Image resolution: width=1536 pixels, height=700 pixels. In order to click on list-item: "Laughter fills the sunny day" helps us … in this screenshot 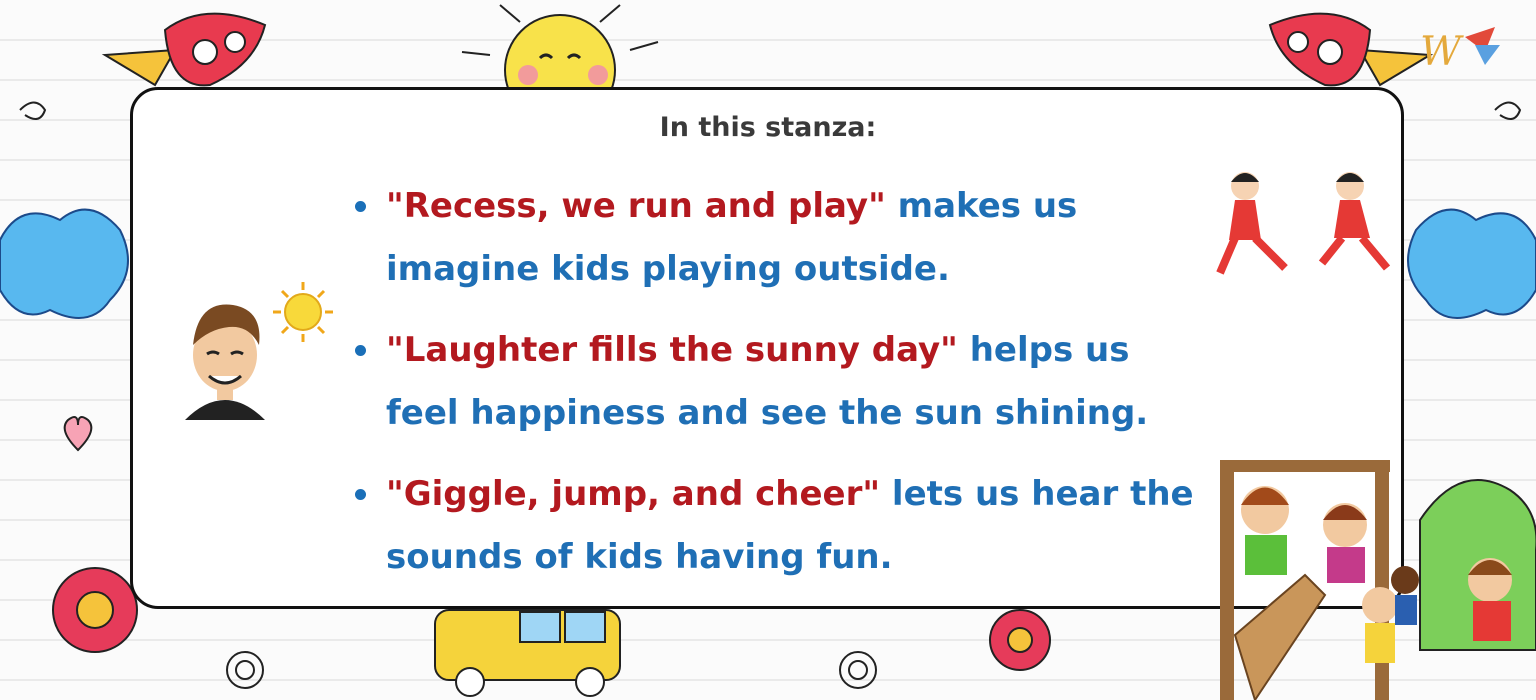, I will do `click(775, 382)`.